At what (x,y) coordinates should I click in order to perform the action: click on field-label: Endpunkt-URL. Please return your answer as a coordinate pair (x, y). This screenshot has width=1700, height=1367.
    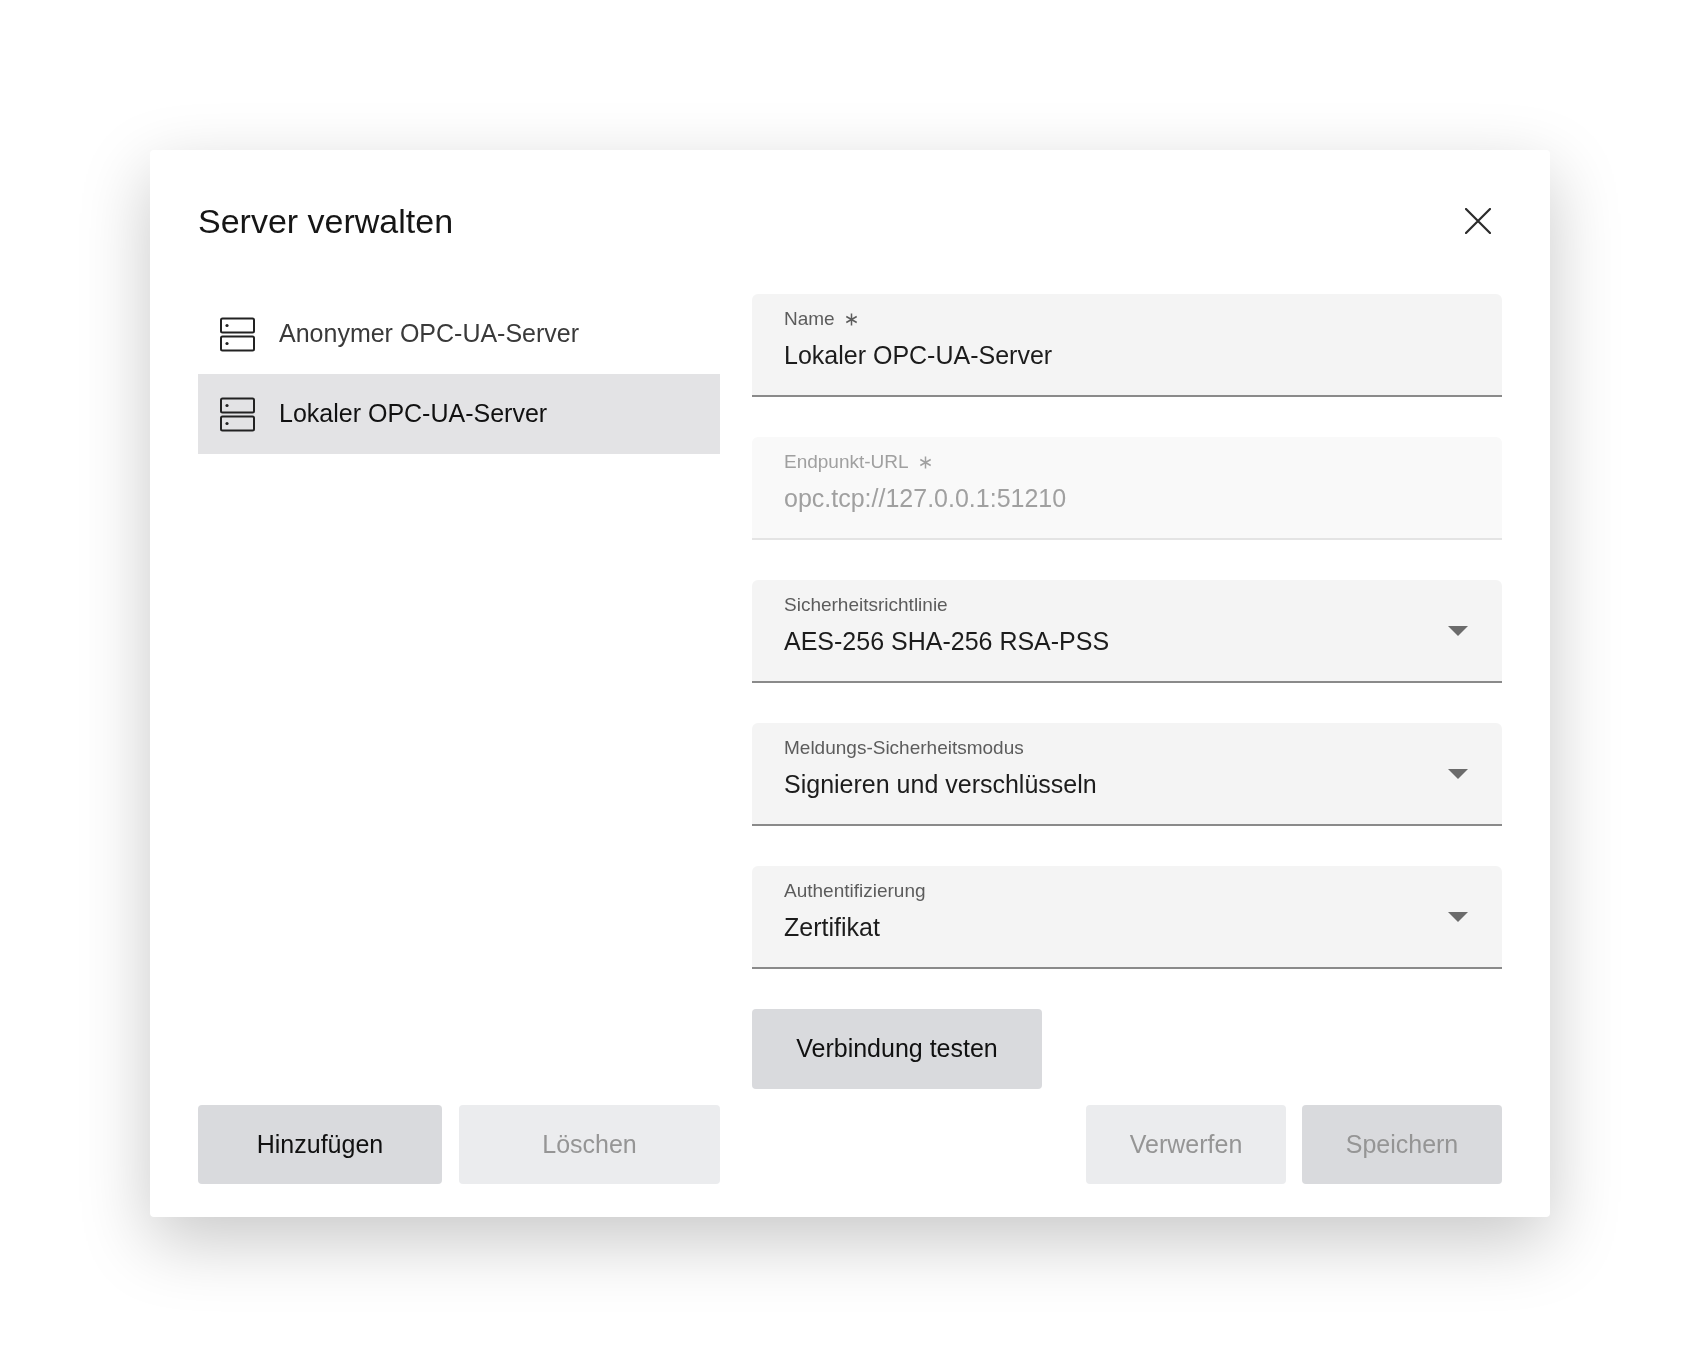
    Looking at the image, I should click on (846, 462).